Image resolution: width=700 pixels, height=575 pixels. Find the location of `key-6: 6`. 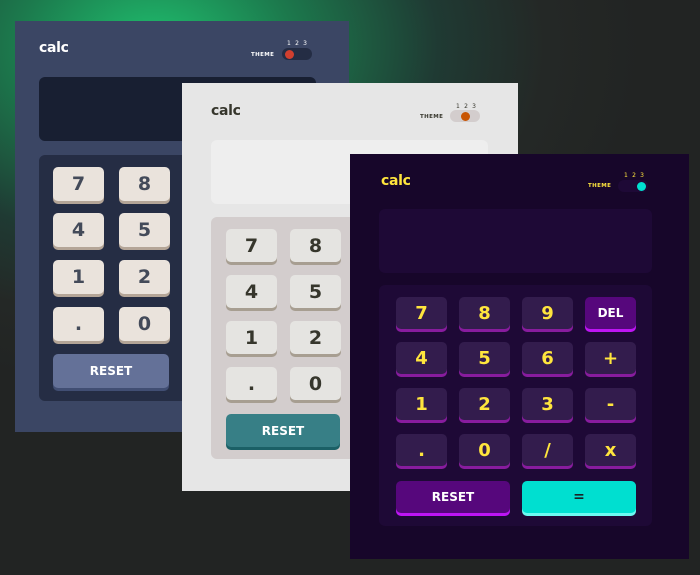

key-6: 6 is located at coordinates (547, 358).